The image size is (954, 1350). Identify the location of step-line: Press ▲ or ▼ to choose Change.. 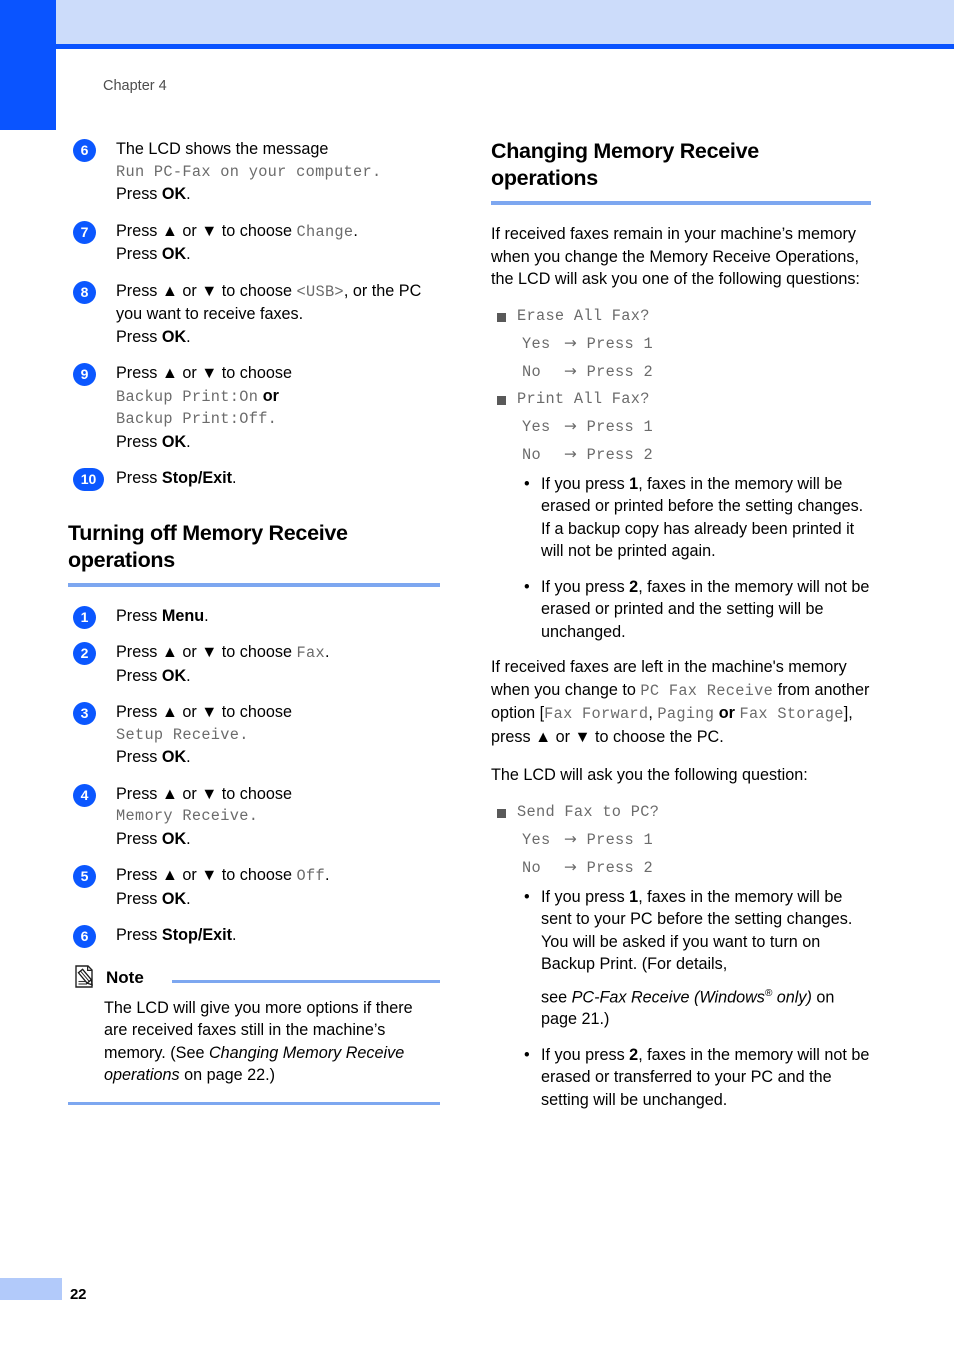
(278, 232).